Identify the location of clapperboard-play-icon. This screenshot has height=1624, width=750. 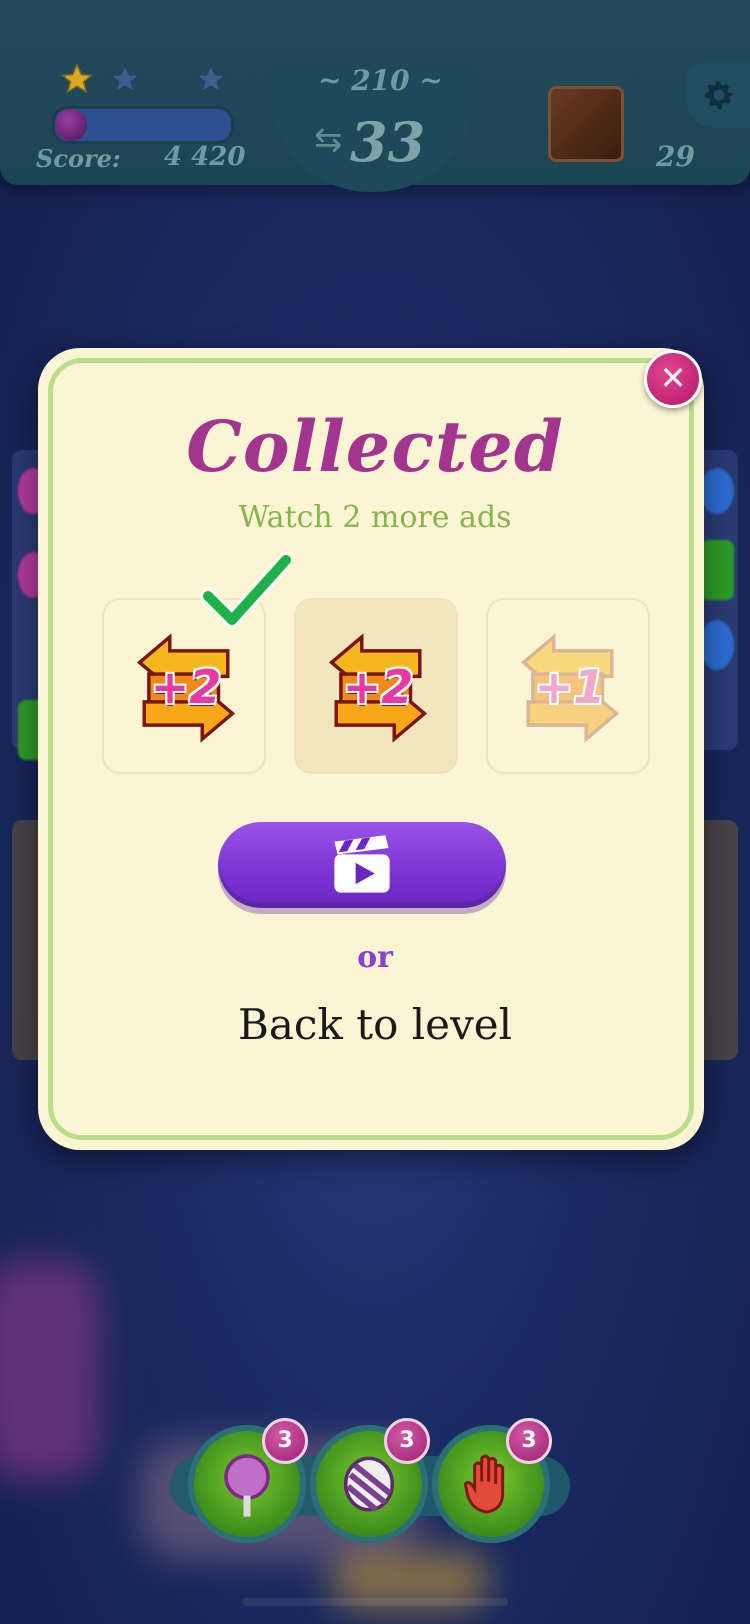
(362, 864).